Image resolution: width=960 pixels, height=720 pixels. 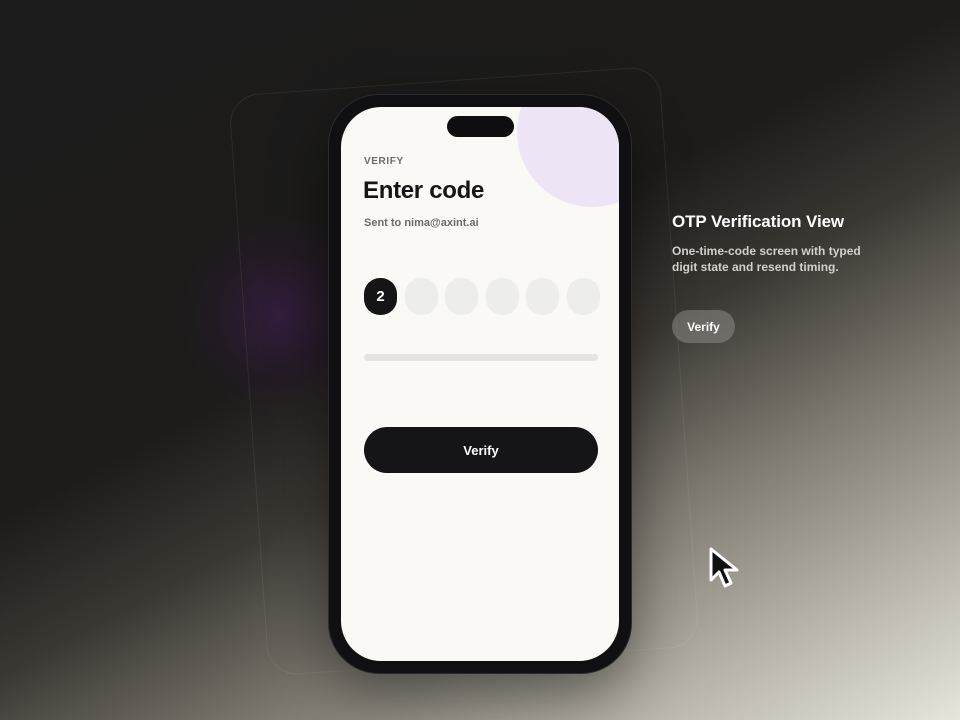 I want to click on dynamic-island, so click(x=480, y=126).